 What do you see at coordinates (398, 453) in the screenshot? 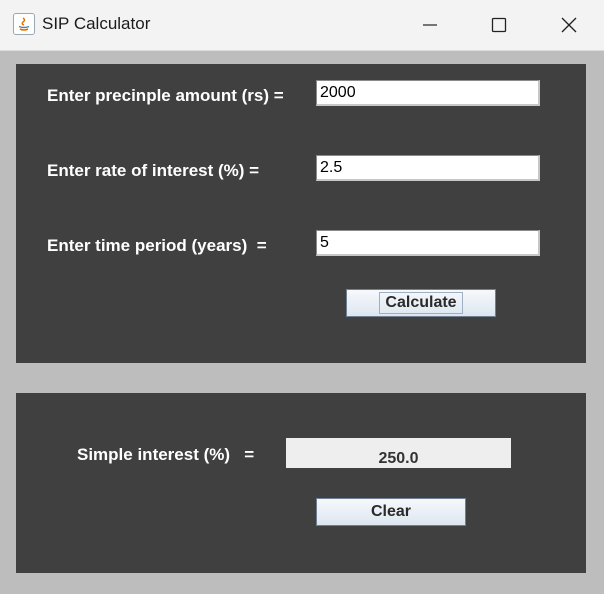
I see `result-value: 250.0` at bounding box center [398, 453].